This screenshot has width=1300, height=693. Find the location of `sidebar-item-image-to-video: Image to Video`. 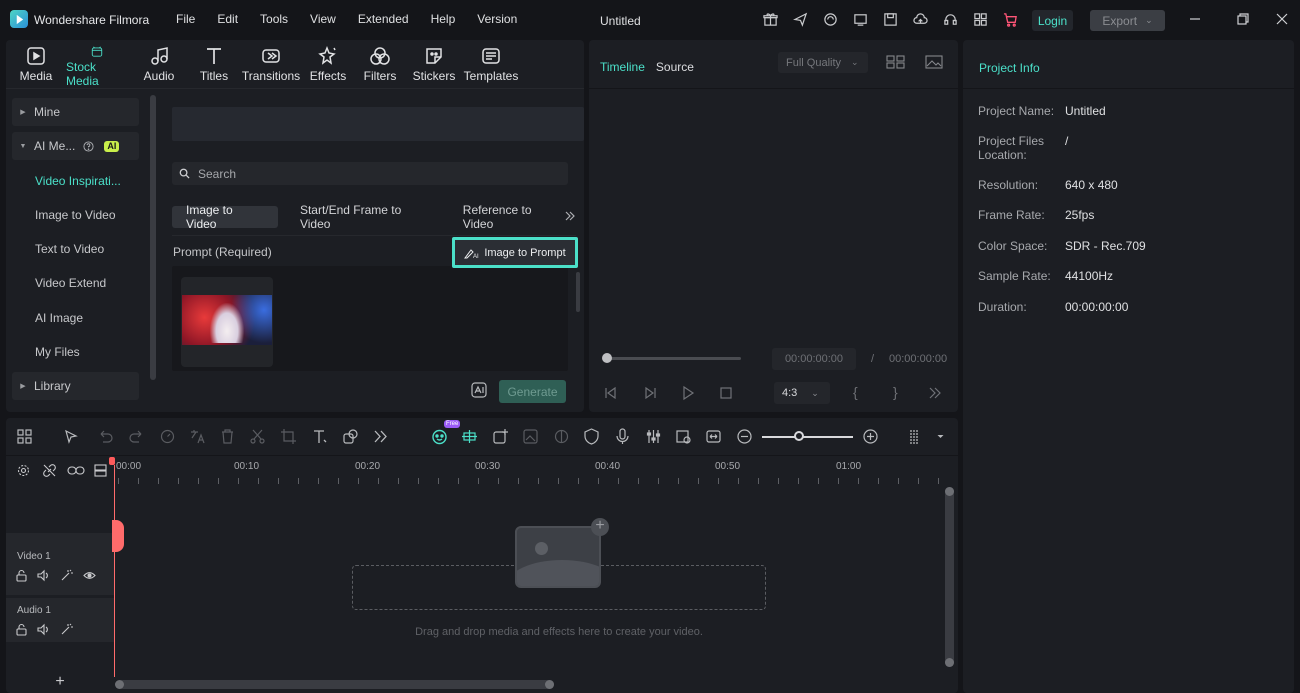

sidebar-item-image-to-video: Image to Video is located at coordinates (75, 215).